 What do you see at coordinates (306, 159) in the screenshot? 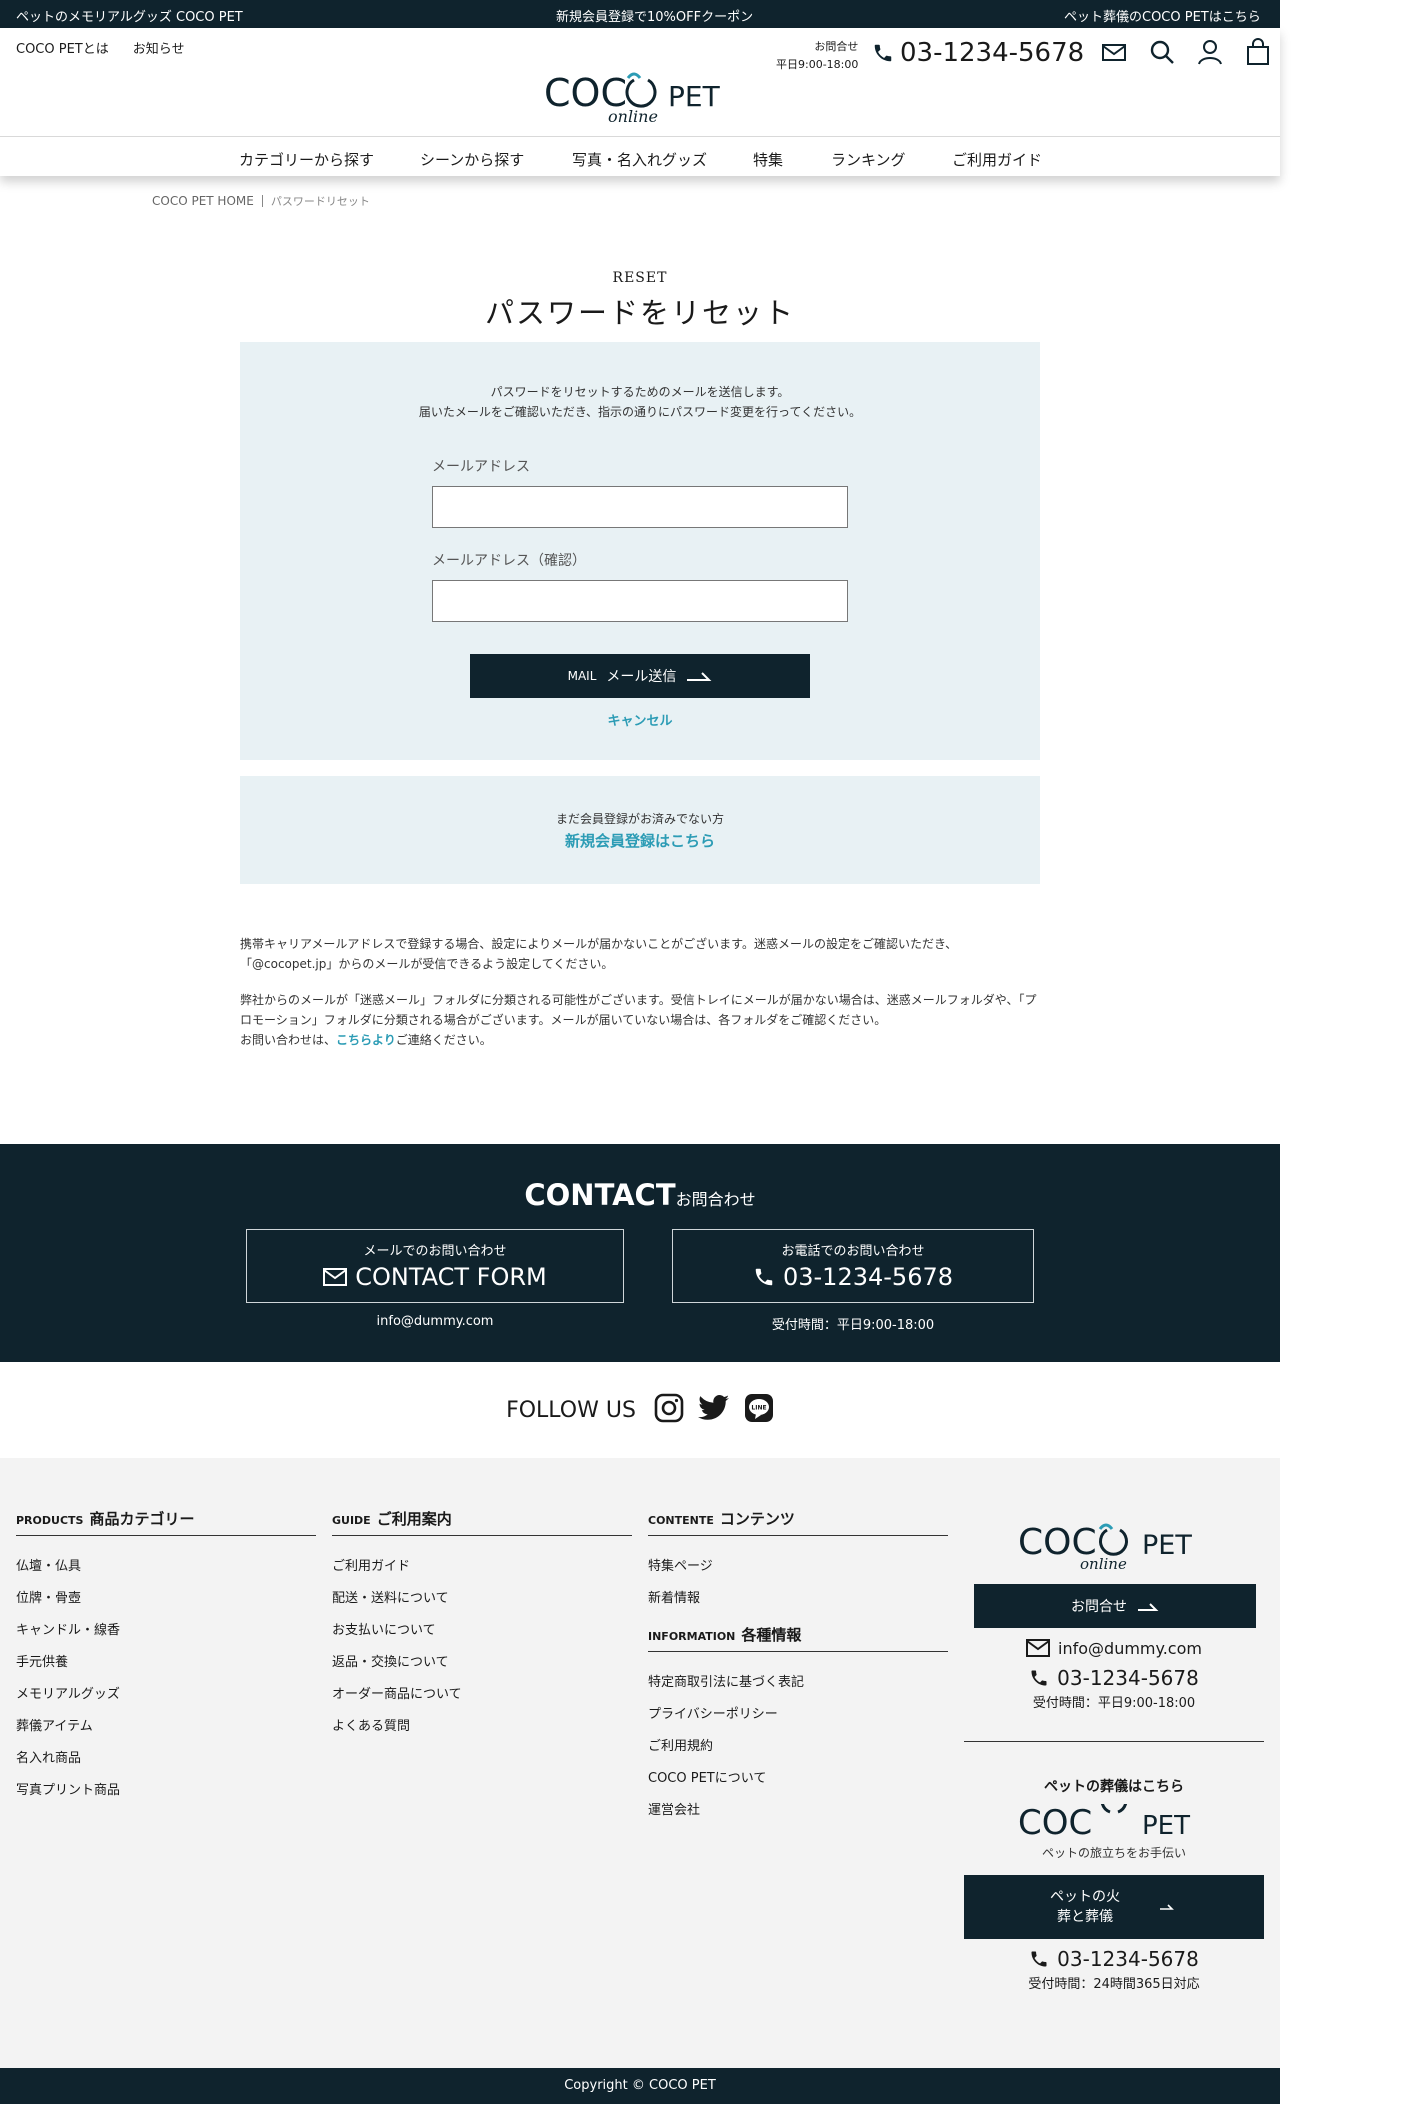
I see `nav-category: カテゴリーから探す` at bounding box center [306, 159].